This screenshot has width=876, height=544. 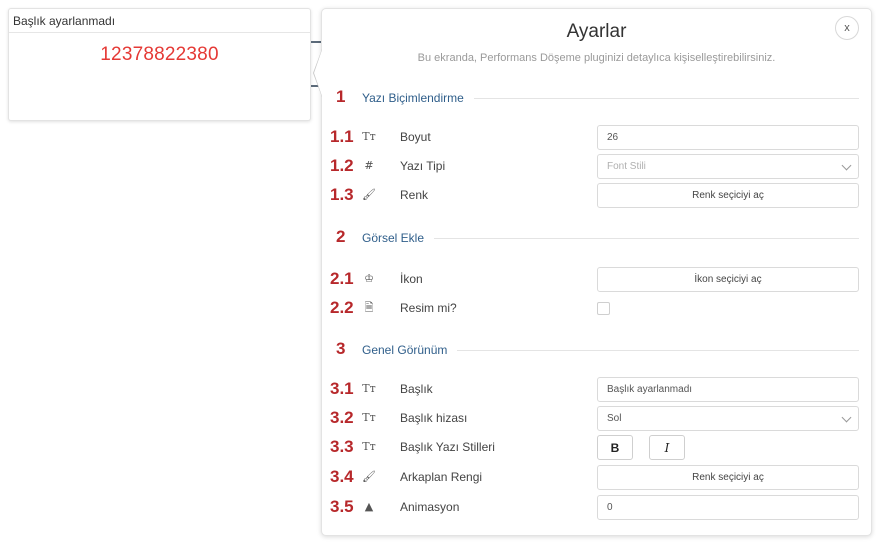 What do you see at coordinates (728, 279) in the screenshot?
I see `icon-picker-button: İkon seçiciyi aç` at bounding box center [728, 279].